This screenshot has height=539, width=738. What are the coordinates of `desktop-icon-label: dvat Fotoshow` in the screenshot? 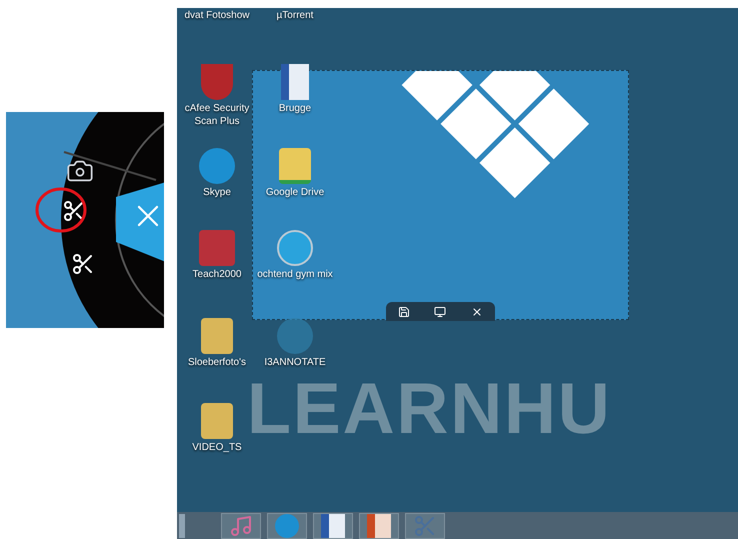 It's located at (217, 15).